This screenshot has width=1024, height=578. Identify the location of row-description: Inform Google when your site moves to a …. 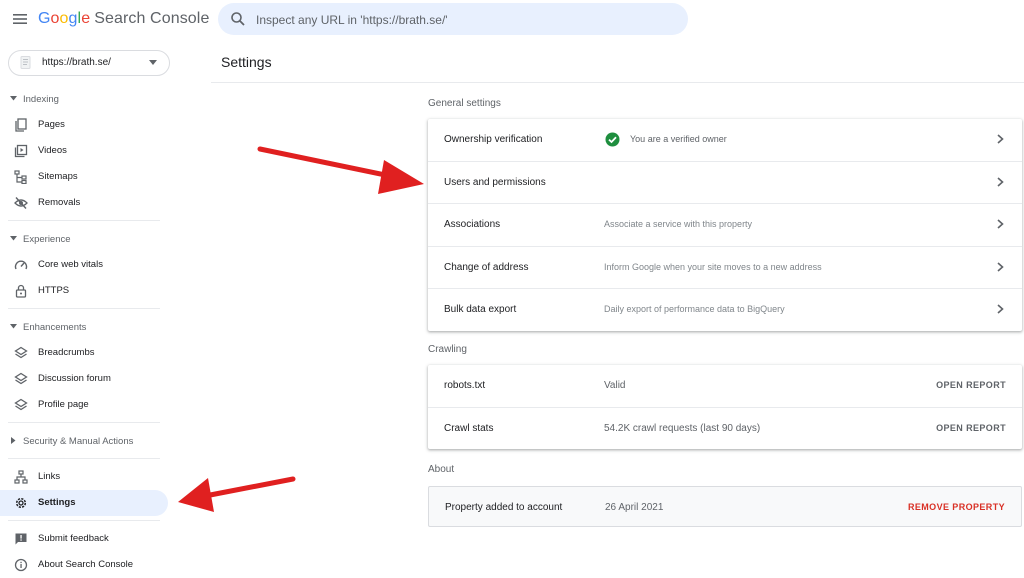
(713, 266).